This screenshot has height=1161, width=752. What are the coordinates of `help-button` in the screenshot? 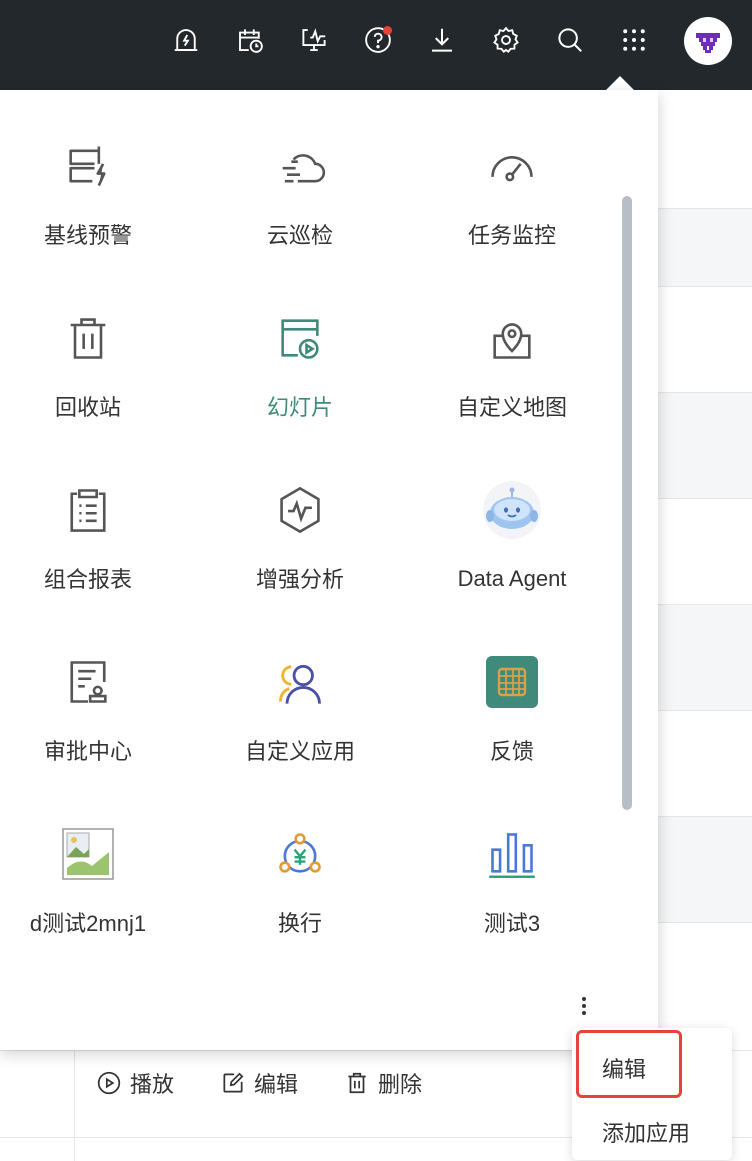 It's located at (378, 40).